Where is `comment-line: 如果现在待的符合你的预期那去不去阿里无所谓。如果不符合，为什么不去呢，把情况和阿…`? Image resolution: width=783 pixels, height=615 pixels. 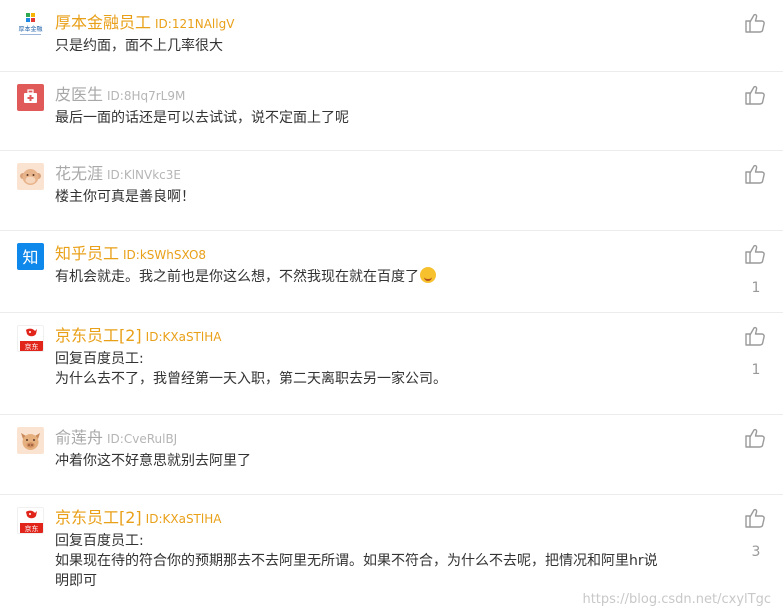
comment-line: 如果现在待的符合你的预期那去不去阿里无所谓。如果不符合，为什么不去呢，把情况和阿… is located at coordinates (356, 561).